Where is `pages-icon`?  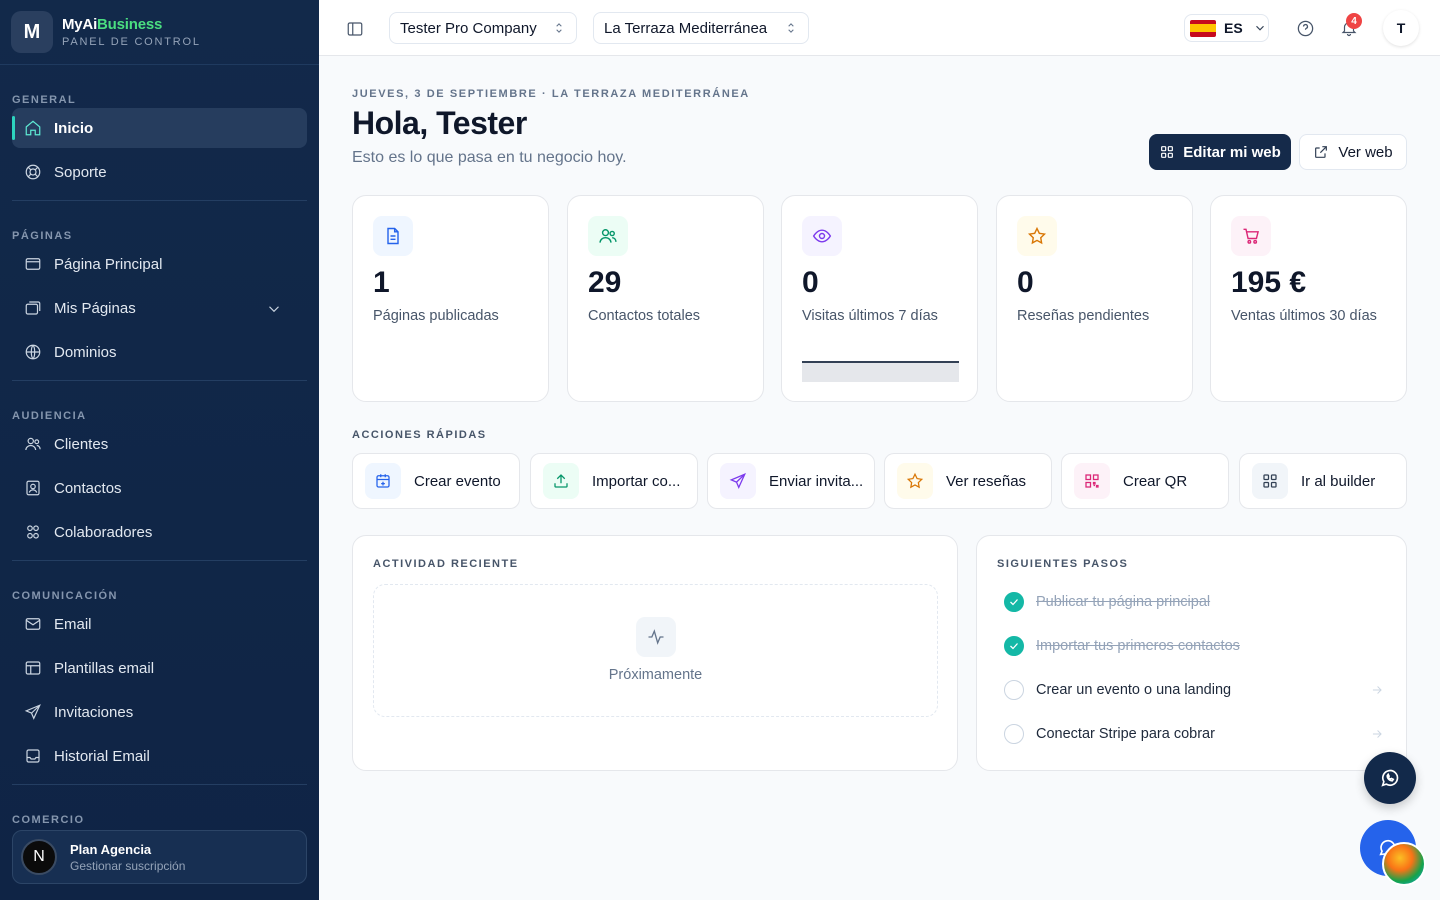 pages-icon is located at coordinates (33, 308).